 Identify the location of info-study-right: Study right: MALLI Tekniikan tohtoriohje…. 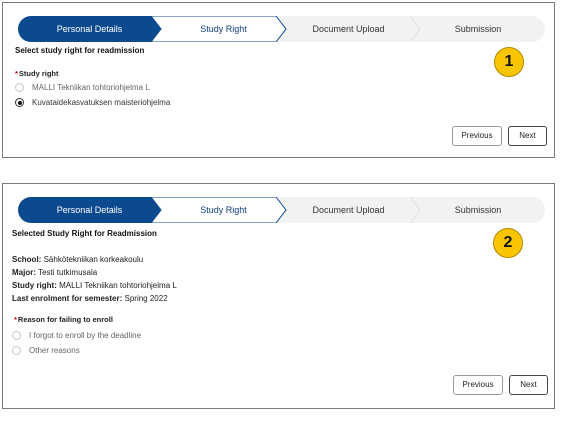
(94, 285).